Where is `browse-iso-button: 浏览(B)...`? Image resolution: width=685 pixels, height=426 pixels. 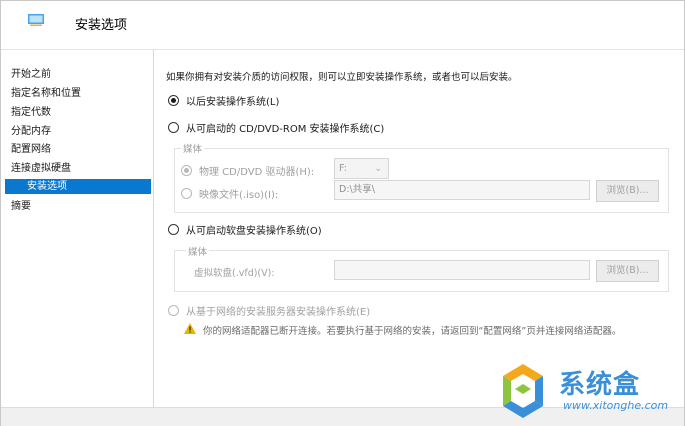 browse-iso-button: 浏览(B)... is located at coordinates (627, 191).